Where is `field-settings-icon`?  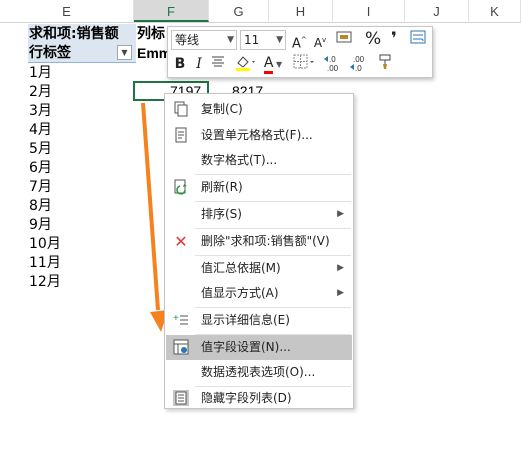 field-settings-icon is located at coordinates (181, 347).